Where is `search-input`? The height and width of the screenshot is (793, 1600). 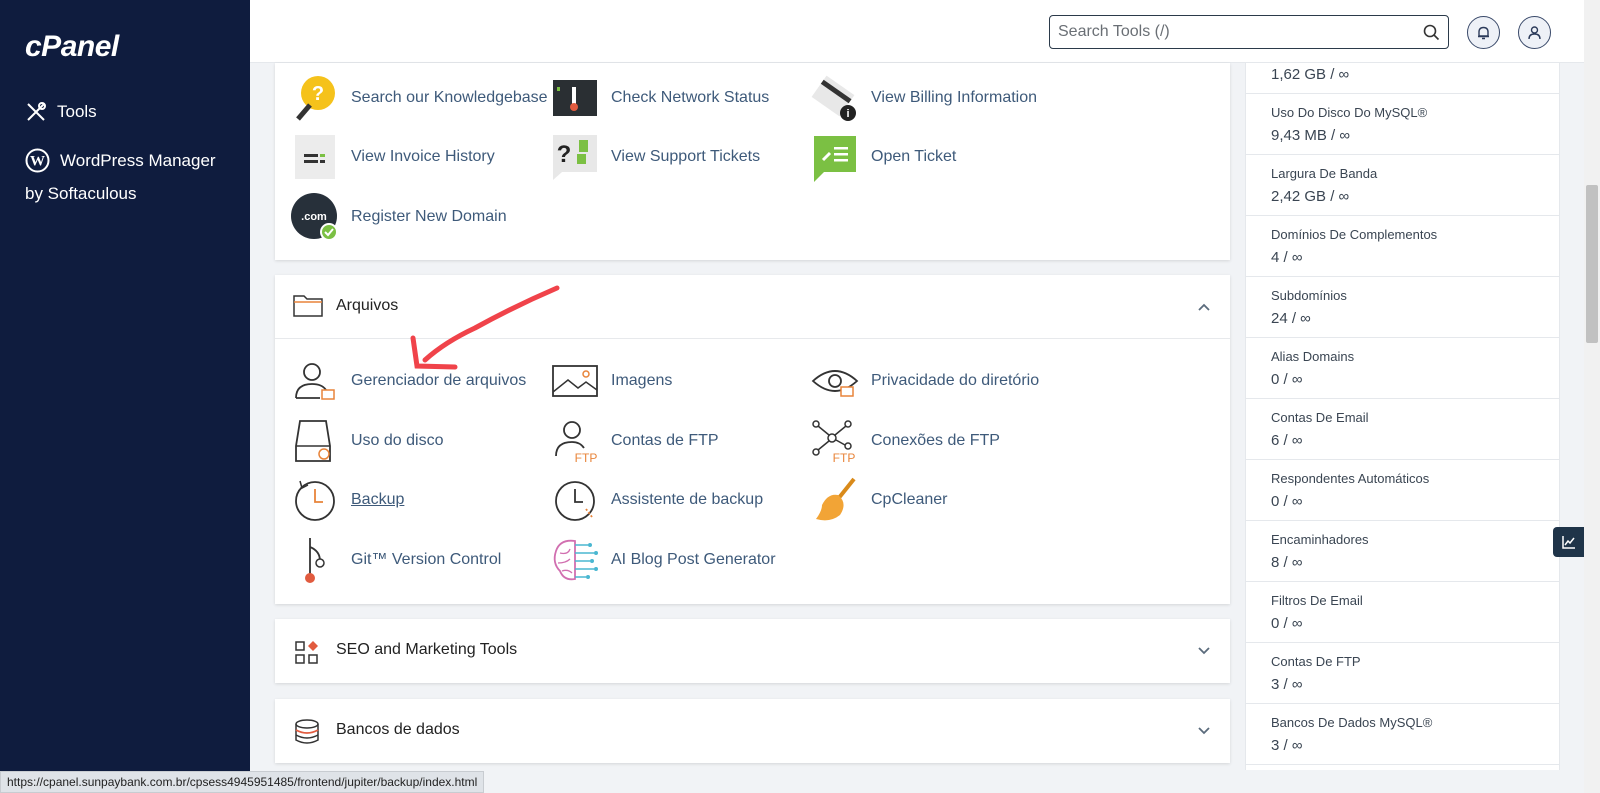 search-input is located at coordinates (1233, 32).